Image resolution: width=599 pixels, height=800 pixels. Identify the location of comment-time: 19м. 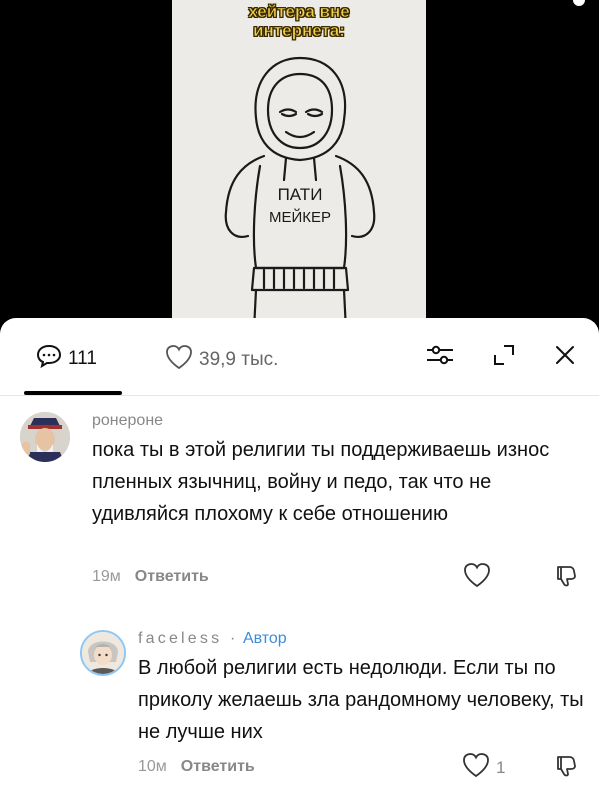
(106, 576).